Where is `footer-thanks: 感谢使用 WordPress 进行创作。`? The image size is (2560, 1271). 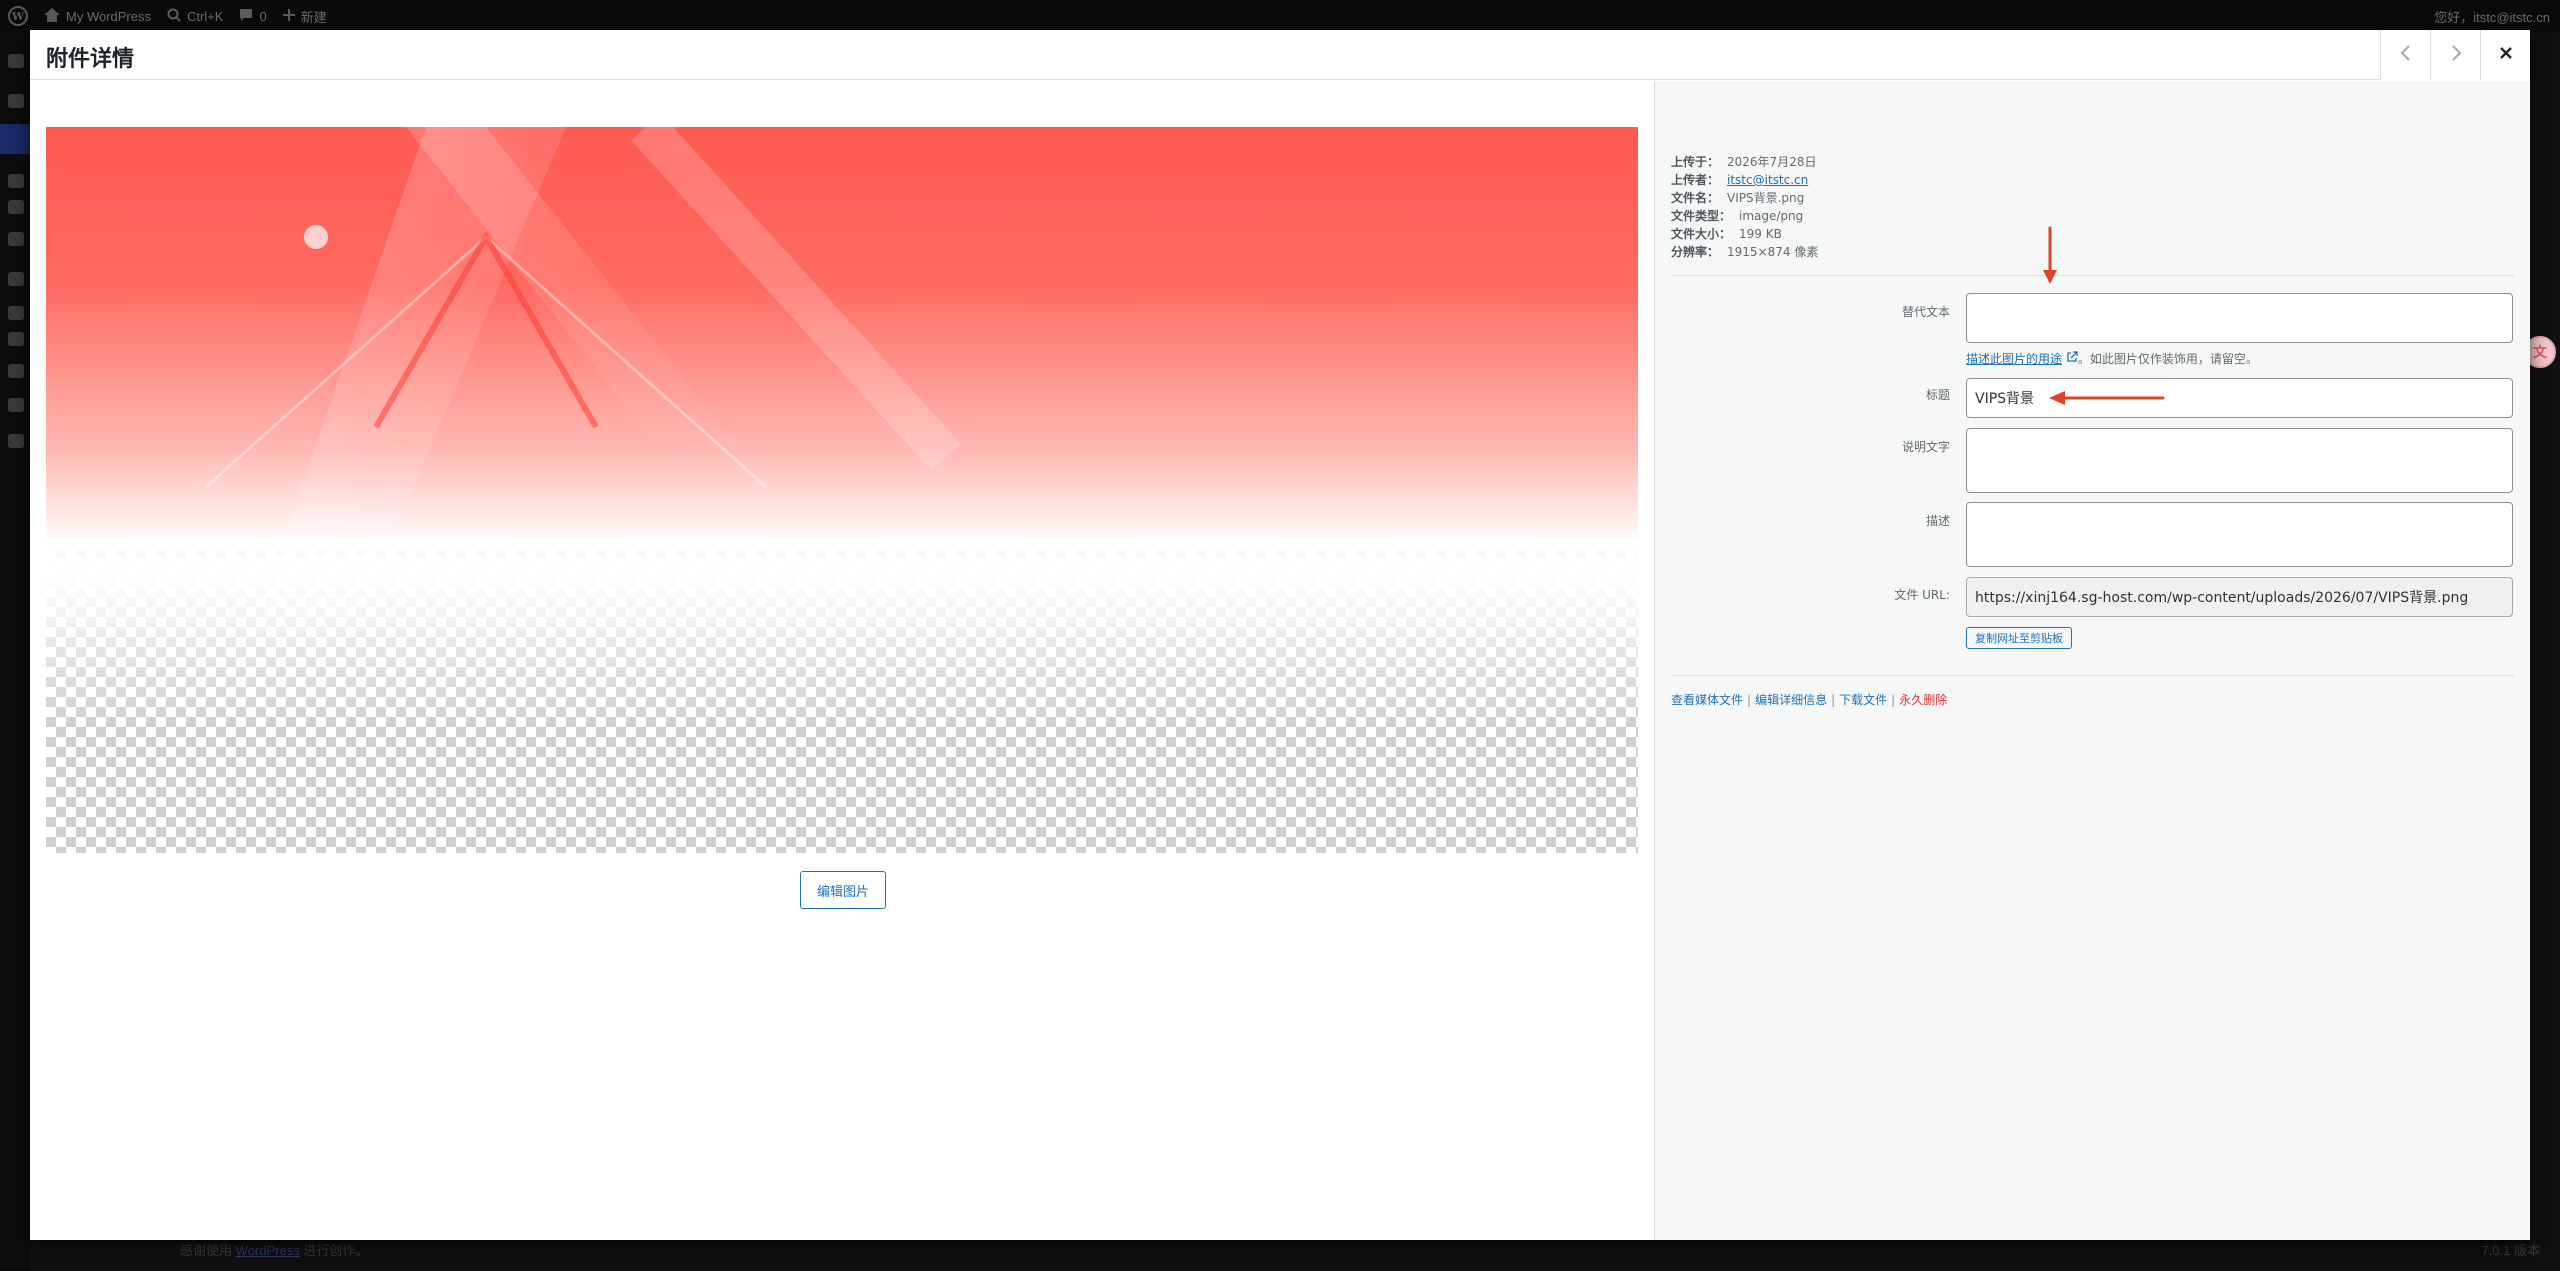
footer-thanks: 感谢使用 WordPress 进行创作。 is located at coordinates (274, 1249).